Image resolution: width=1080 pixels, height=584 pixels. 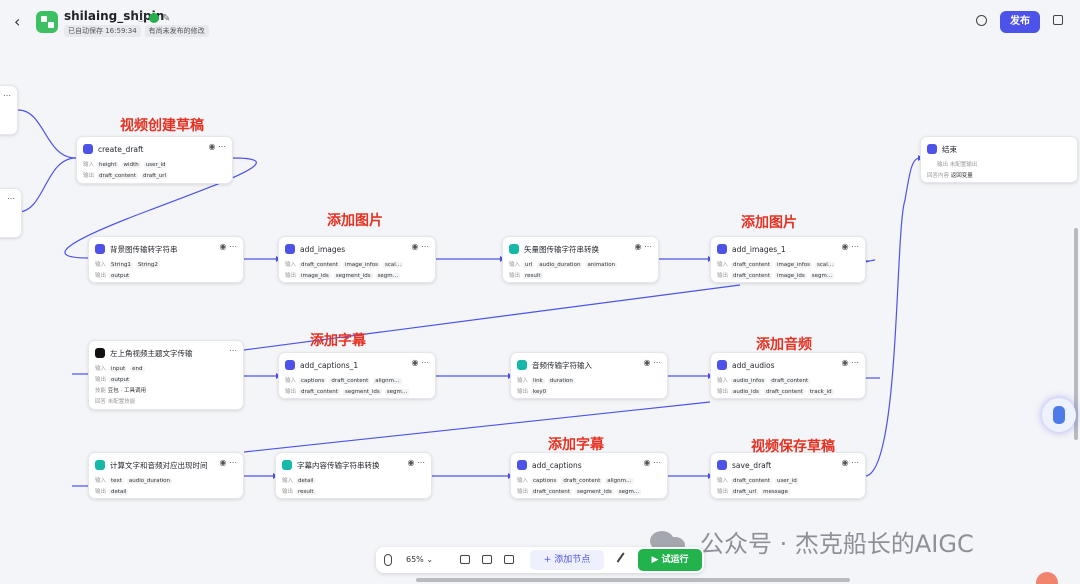 I want to click on node-title: 背景图传输转字符串, so click(x=144, y=249).